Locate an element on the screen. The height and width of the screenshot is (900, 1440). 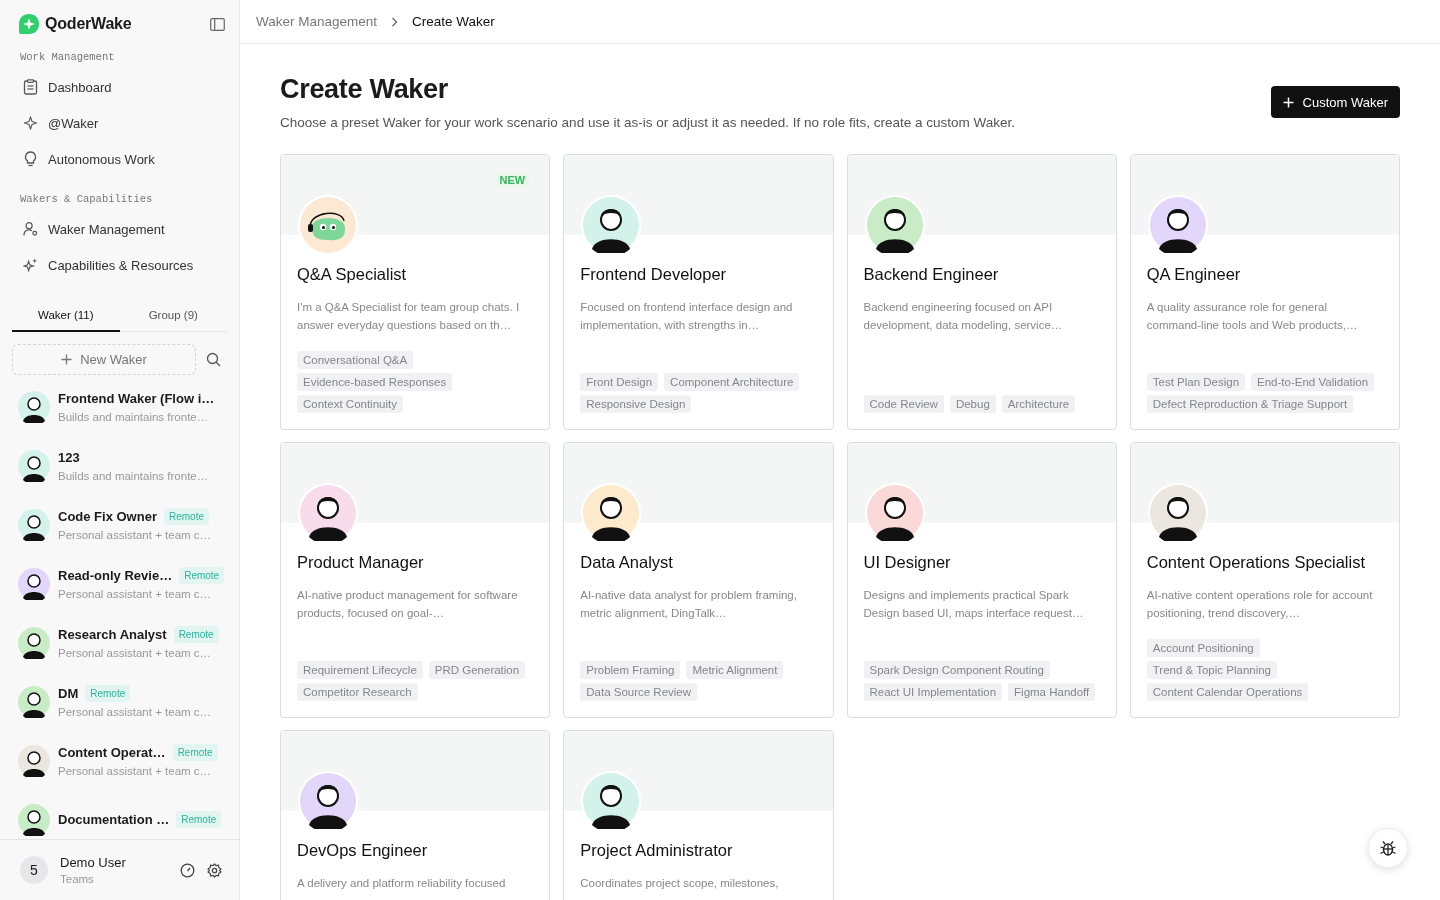
role-card: Data Analyst AI-native data analyst for problem framing, metric alignment, DingTalk… Problem Framing Metric Alignment Data Source Review is located at coordinates (698, 580).